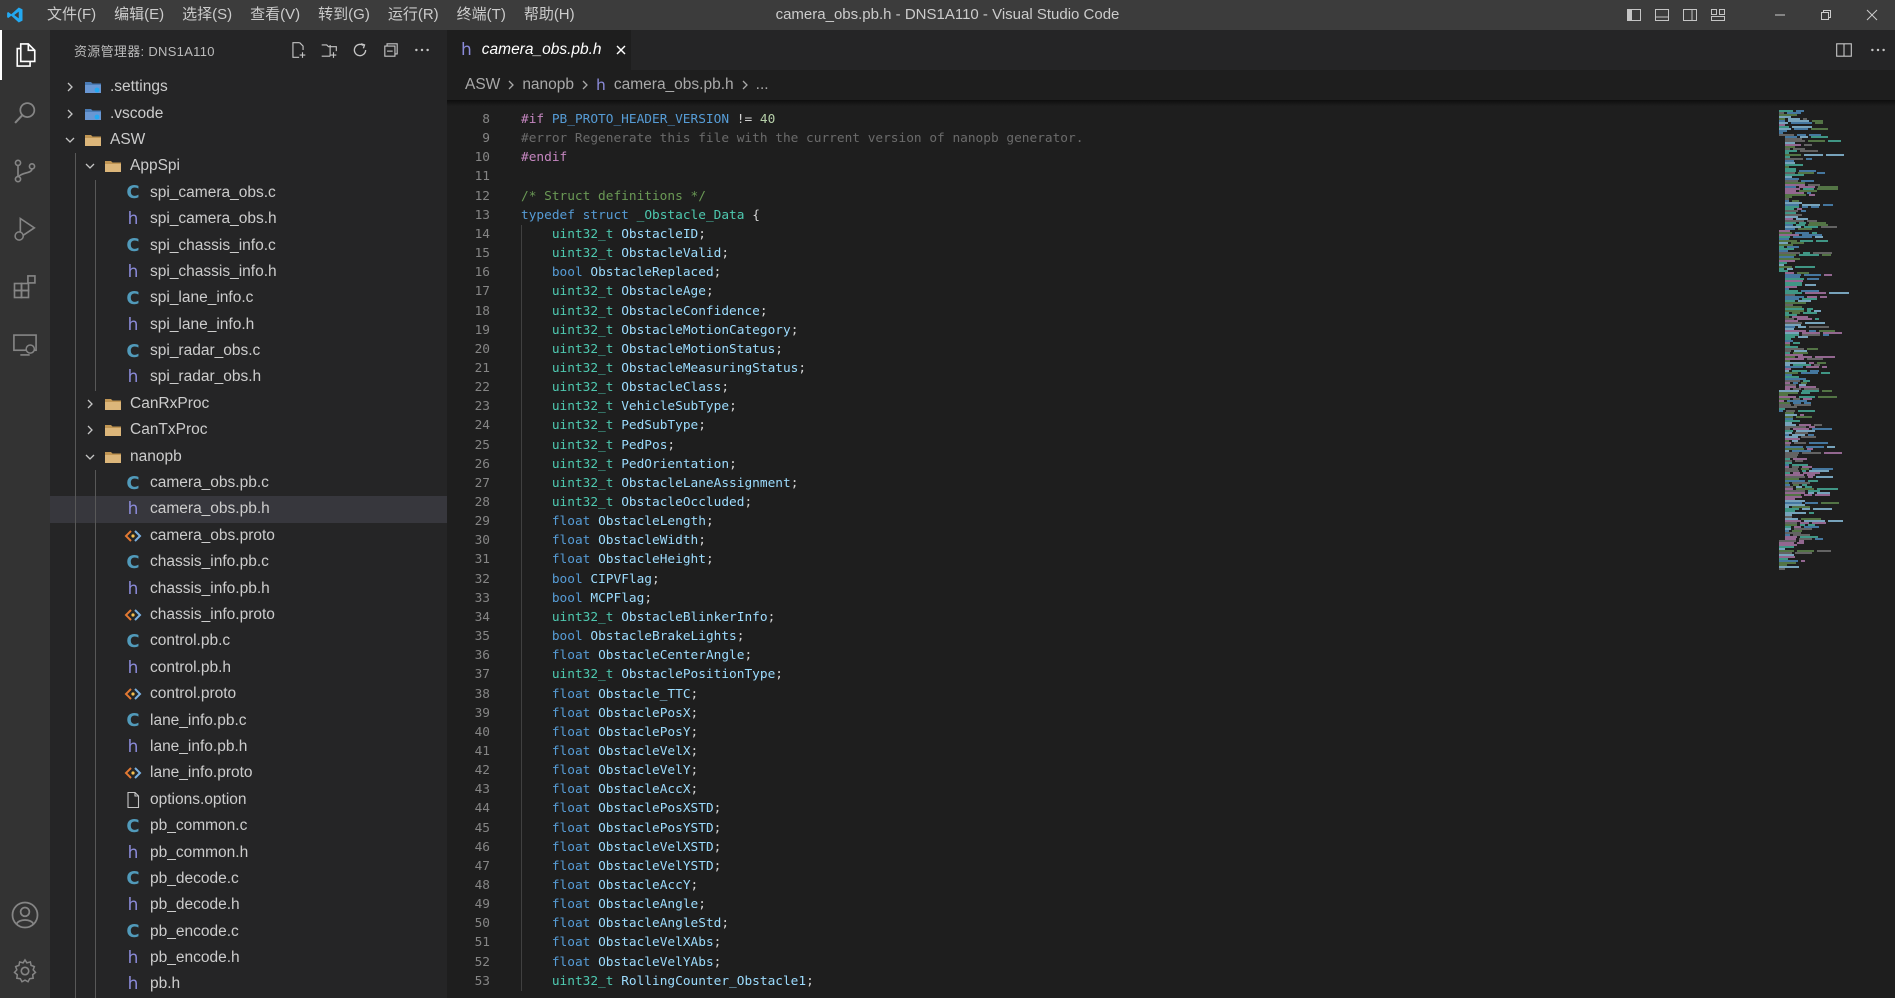 This screenshot has width=1895, height=998. What do you see at coordinates (248, 641) in the screenshot?
I see `tree-file: Ccontrol.pb.c` at bounding box center [248, 641].